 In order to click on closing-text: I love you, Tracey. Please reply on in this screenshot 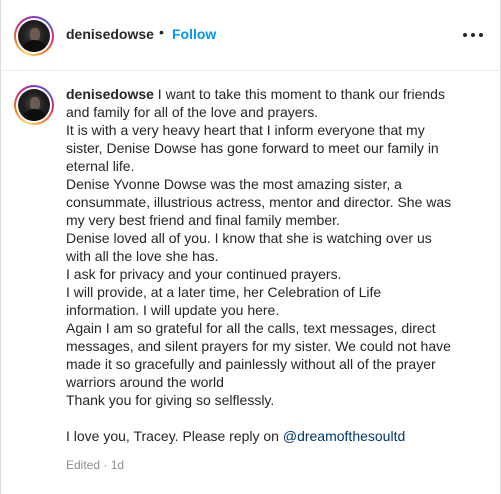, I will do `click(174, 436)`.